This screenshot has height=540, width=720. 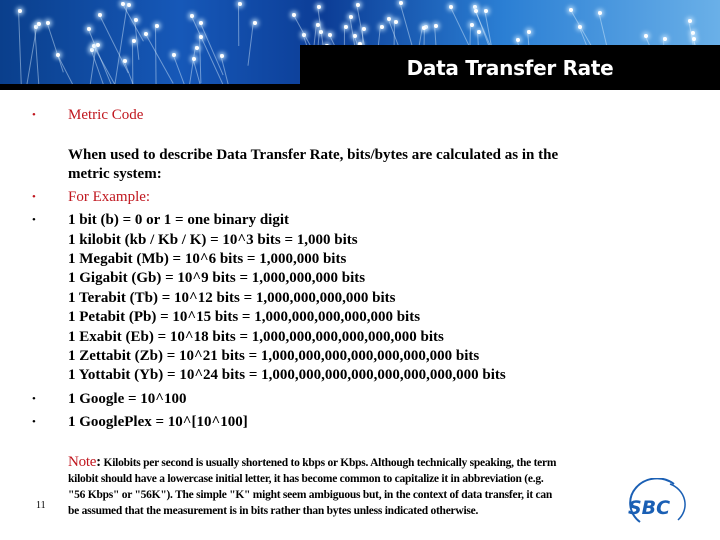 What do you see at coordinates (179, 220) in the screenshot?
I see `unit-line: 1 bit (b) = 0 or 1 = one binary digit` at bounding box center [179, 220].